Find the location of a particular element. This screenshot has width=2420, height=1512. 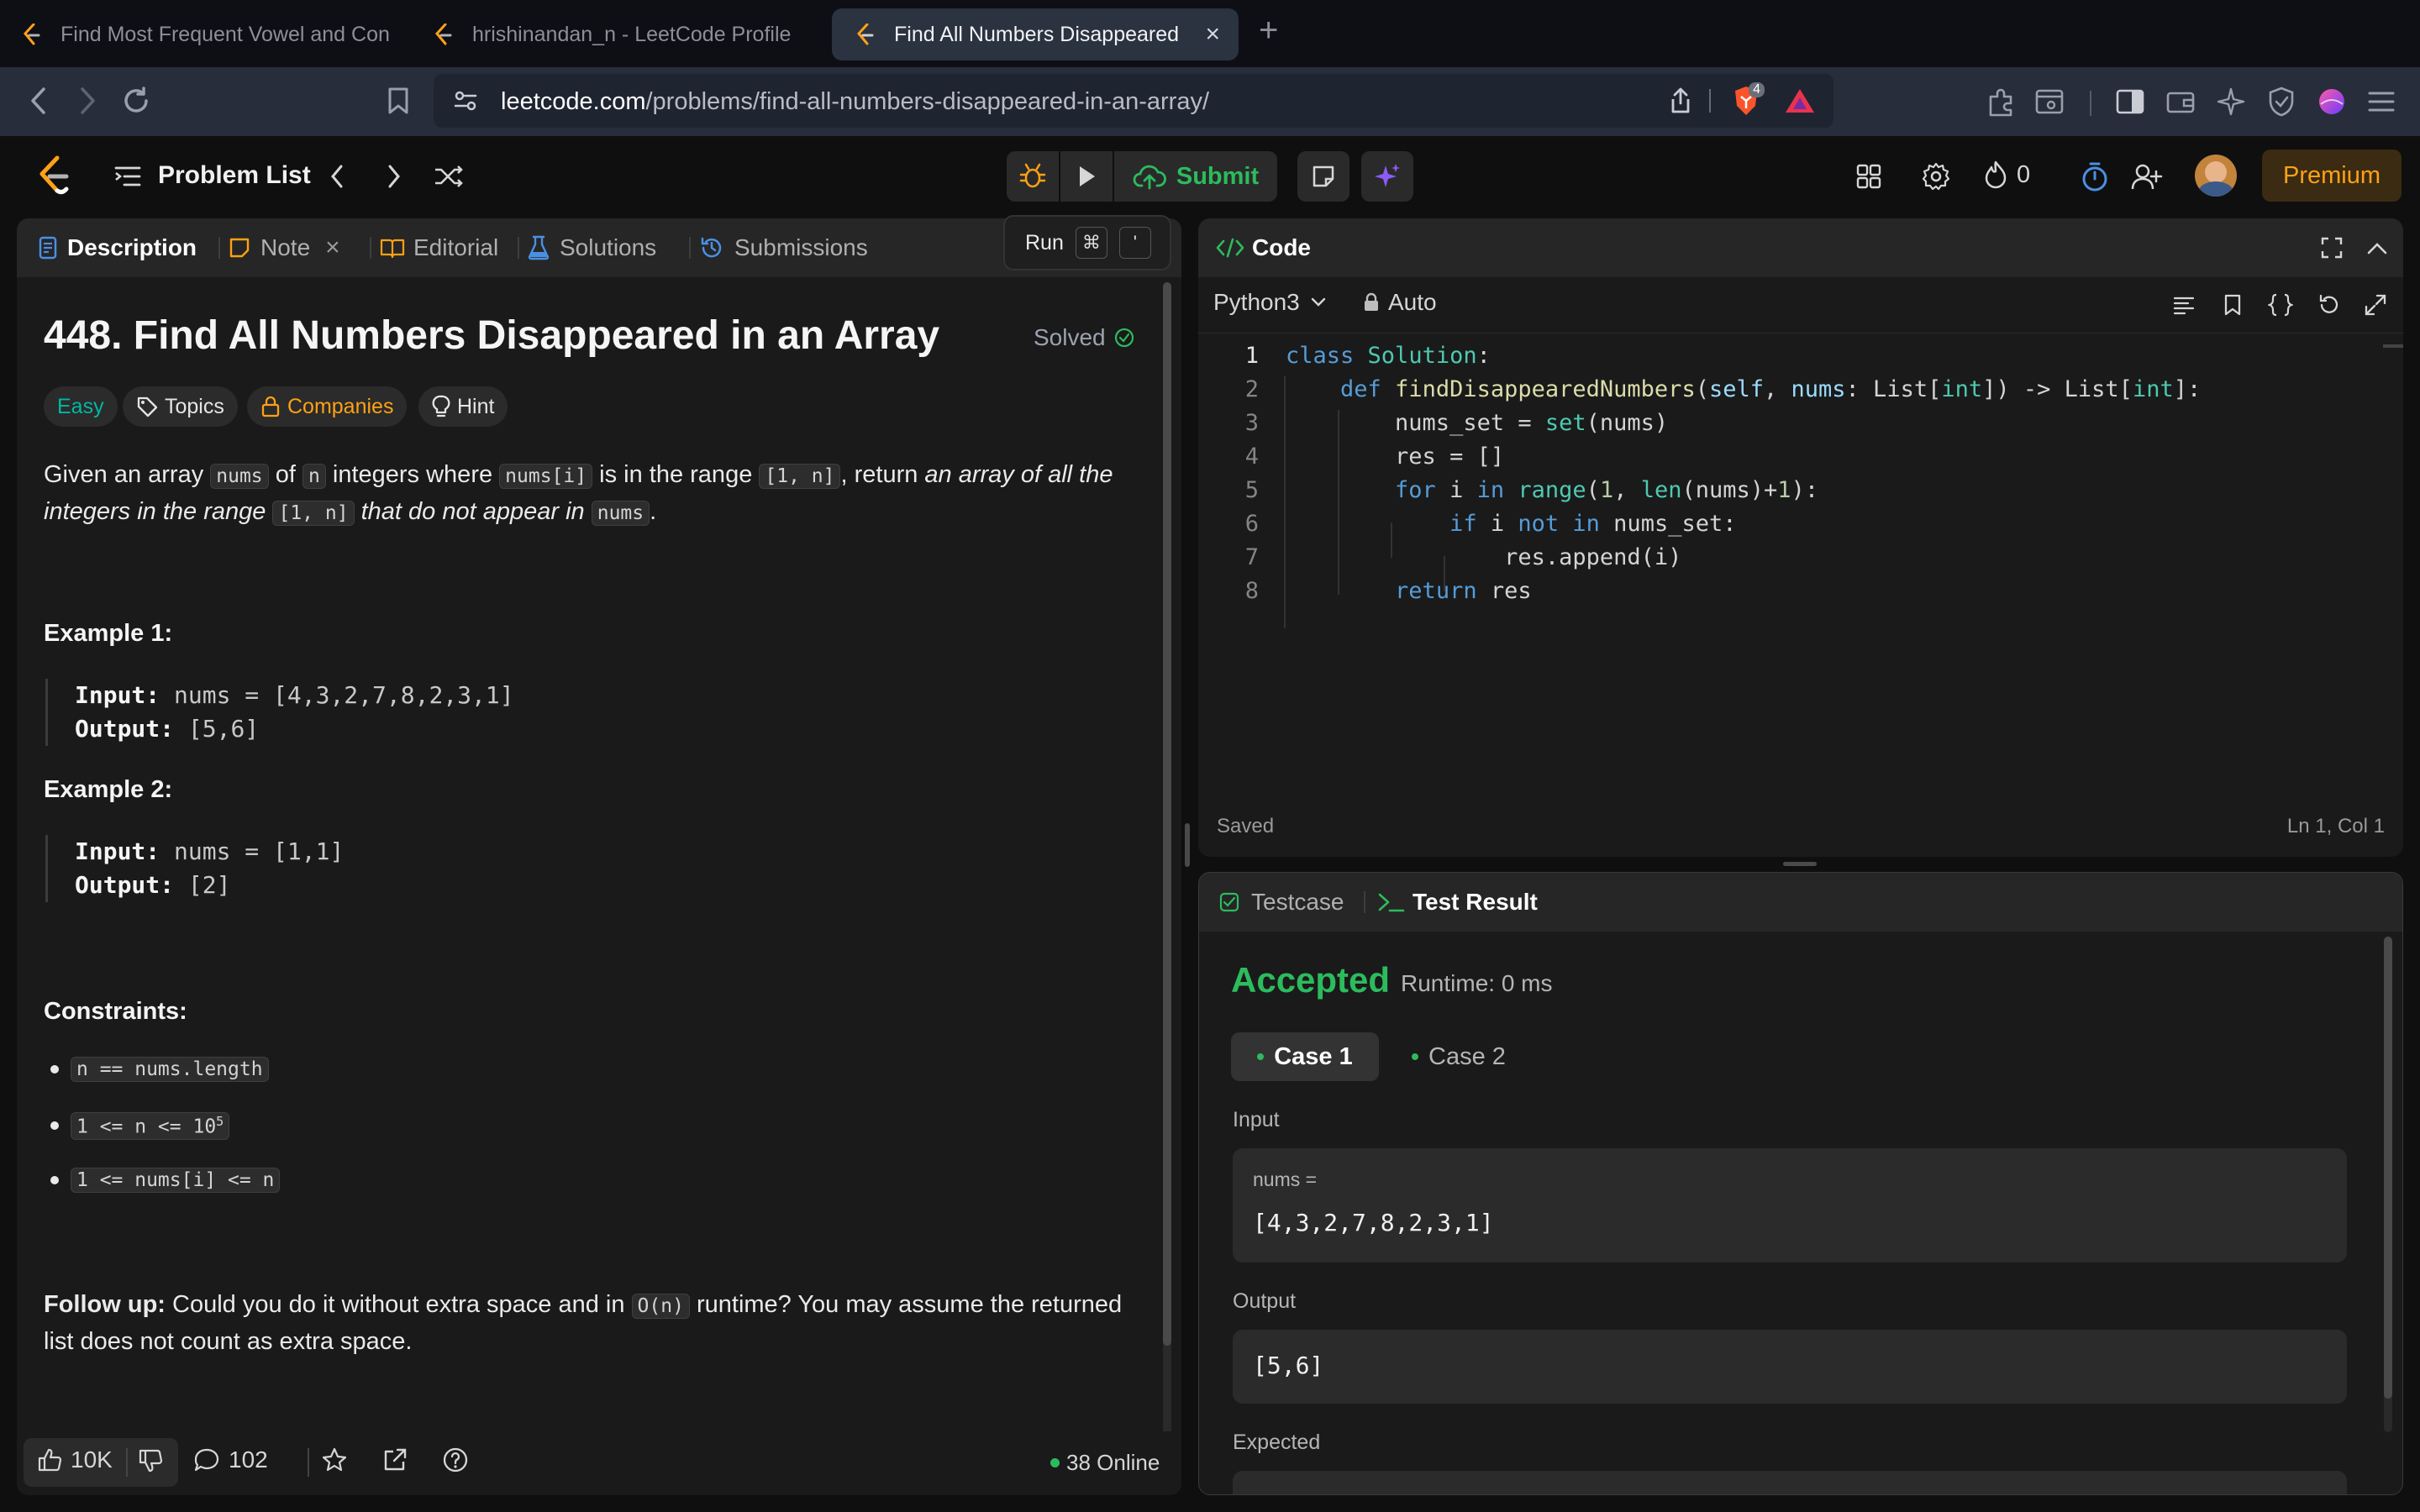

add-friend-icon is located at coordinates (2147, 177).